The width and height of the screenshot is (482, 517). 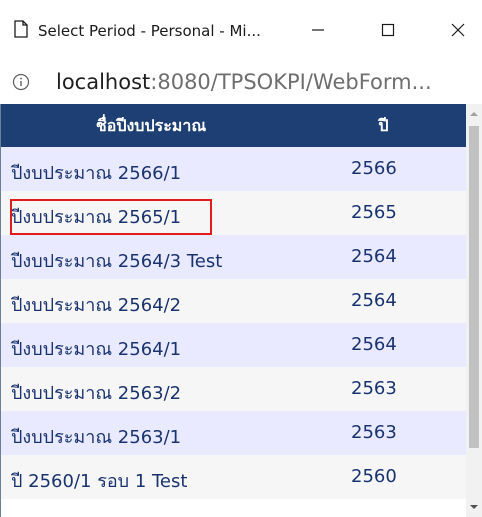 I want to click on table-row: ปีงบประมาณ 2566/1 2566, so click(x=233, y=169).